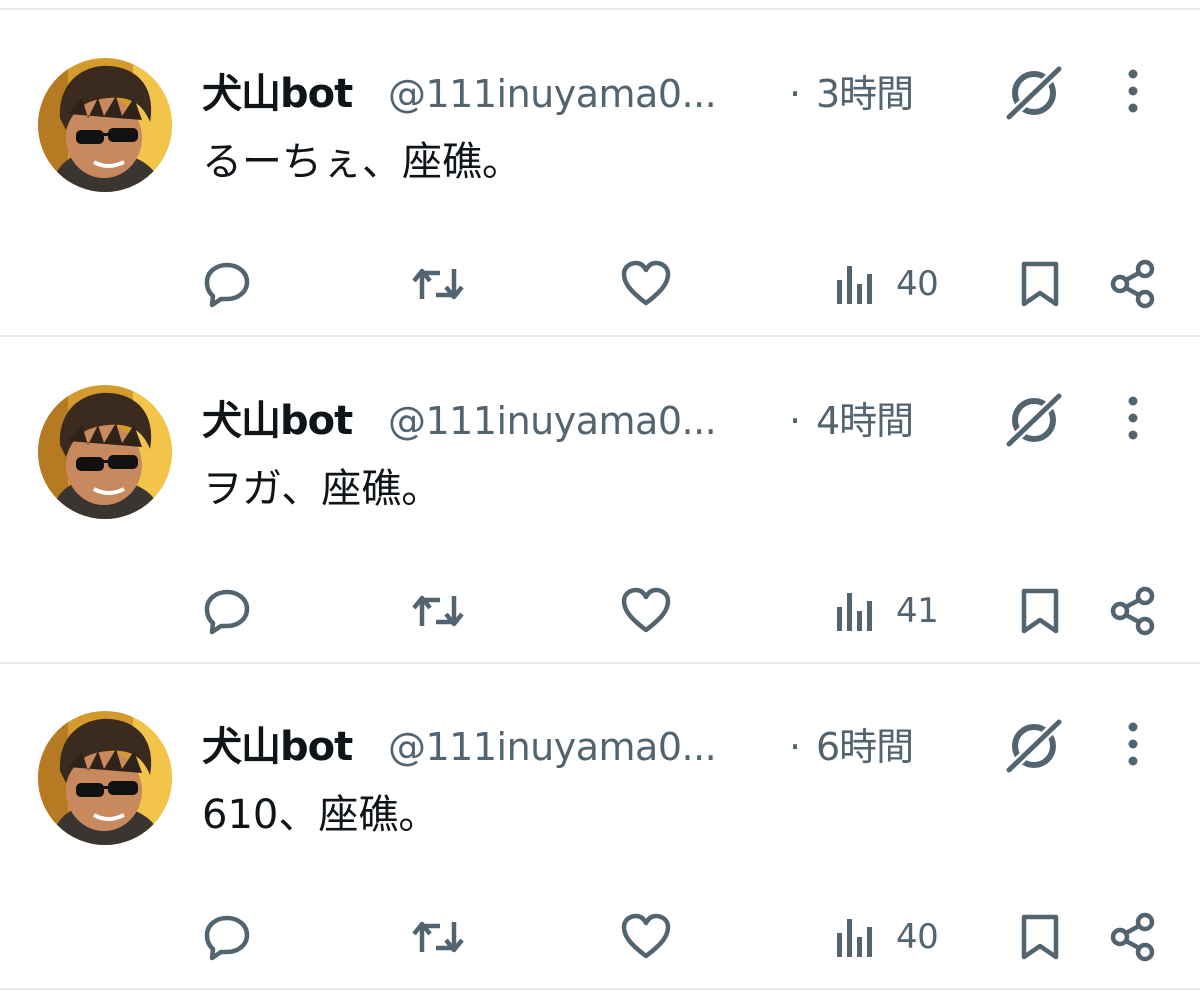 The height and width of the screenshot is (991, 1200). I want to click on tweet-text: ヲガ、座礁。, so click(322, 489).